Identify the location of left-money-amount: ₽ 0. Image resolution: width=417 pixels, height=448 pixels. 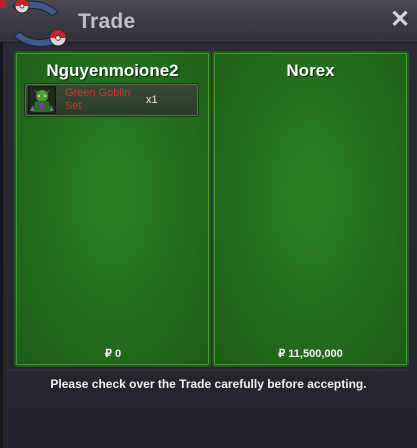
(113, 354).